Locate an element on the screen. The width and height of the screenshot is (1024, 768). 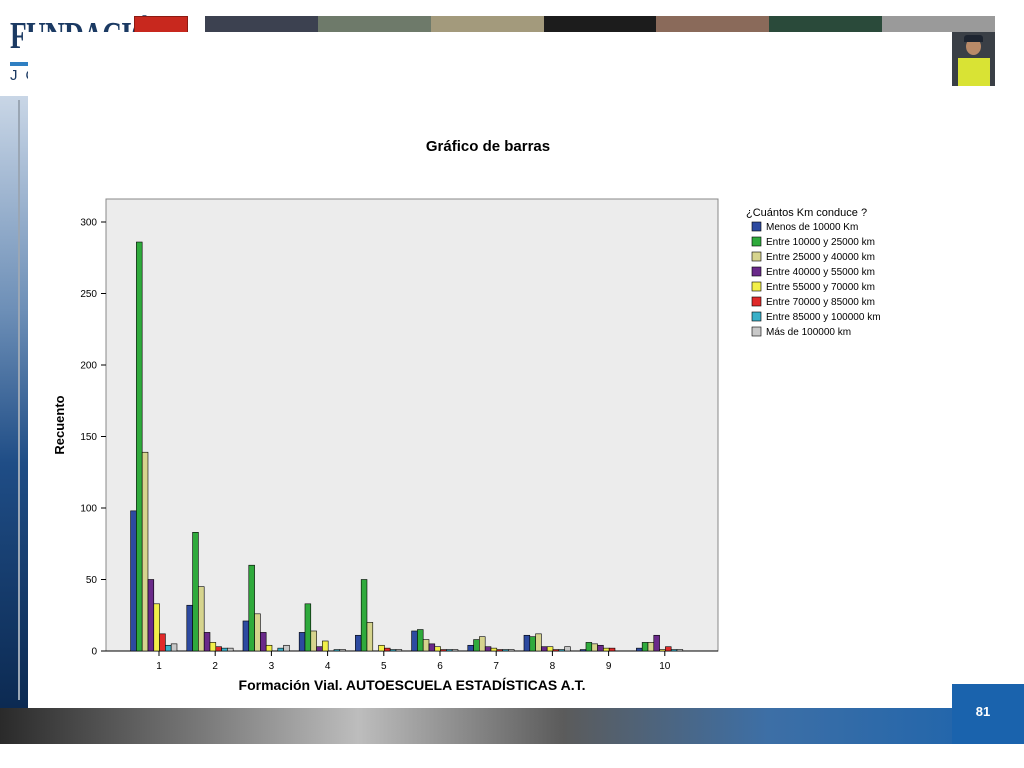
y-axis-label: Recuento is located at coordinates (59, 424).